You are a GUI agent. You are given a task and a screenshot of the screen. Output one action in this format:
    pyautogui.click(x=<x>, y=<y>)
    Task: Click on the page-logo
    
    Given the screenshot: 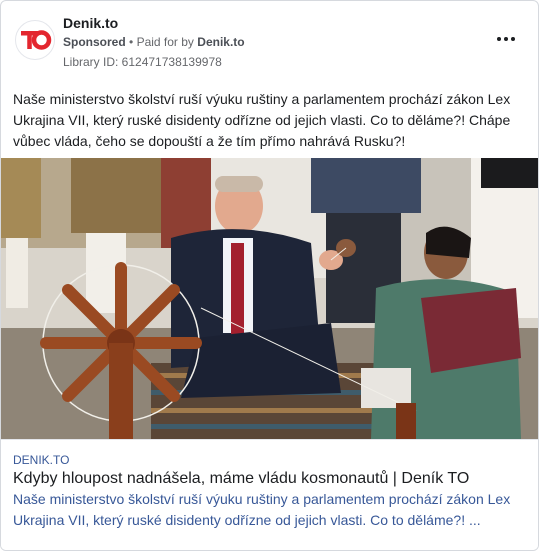 What is the action you would take?
    pyautogui.click(x=35, y=40)
    